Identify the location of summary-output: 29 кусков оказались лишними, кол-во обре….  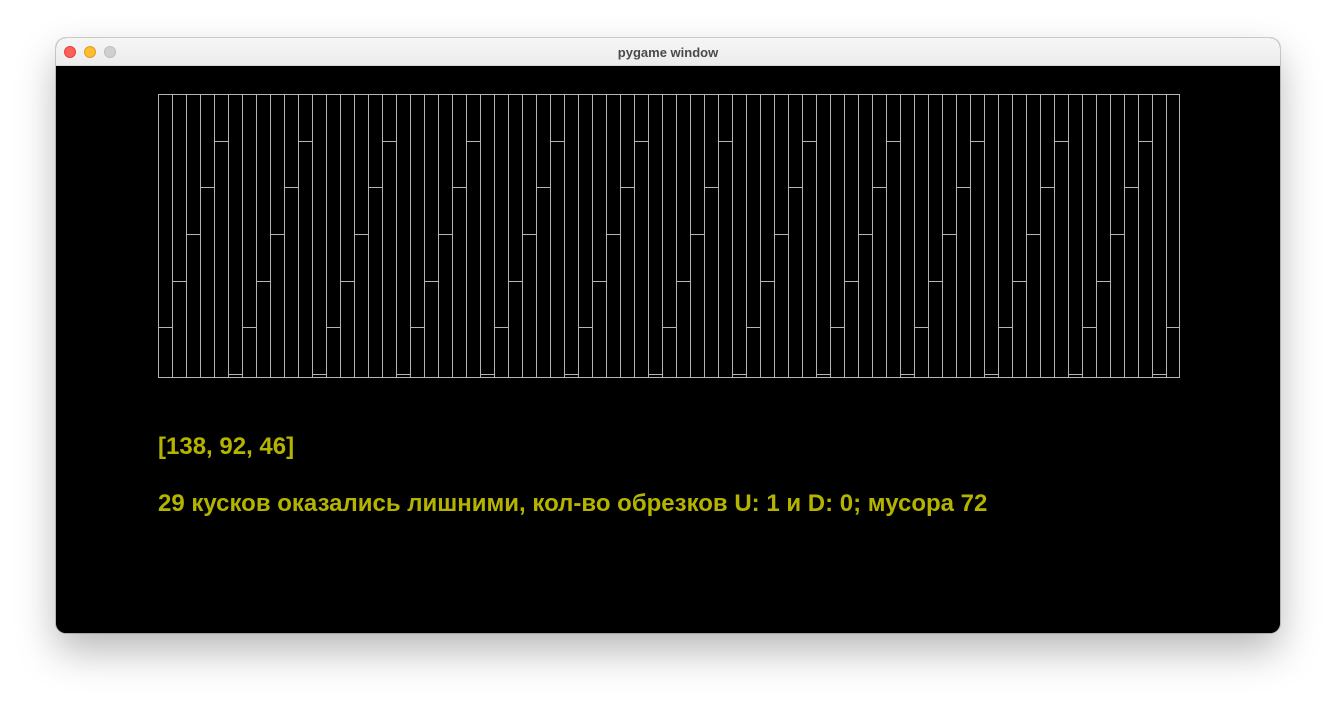
(573, 503).